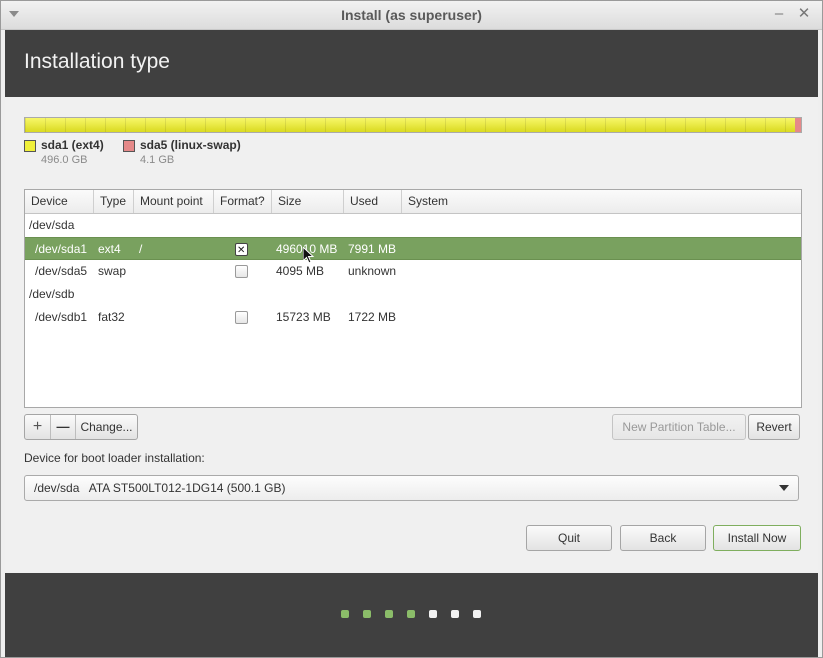 The width and height of the screenshot is (823, 658). What do you see at coordinates (72, 145) in the screenshot?
I see `legend-name: sda1 (ext4)` at bounding box center [72, 145].